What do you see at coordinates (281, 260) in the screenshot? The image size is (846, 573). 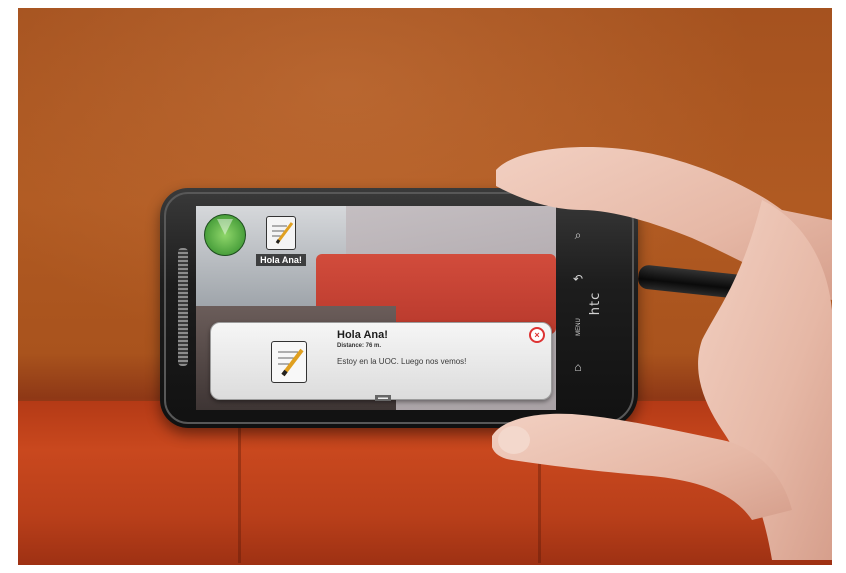 I see `ar-marker-label: Hola Ana!` at bounding box center [281, 260].